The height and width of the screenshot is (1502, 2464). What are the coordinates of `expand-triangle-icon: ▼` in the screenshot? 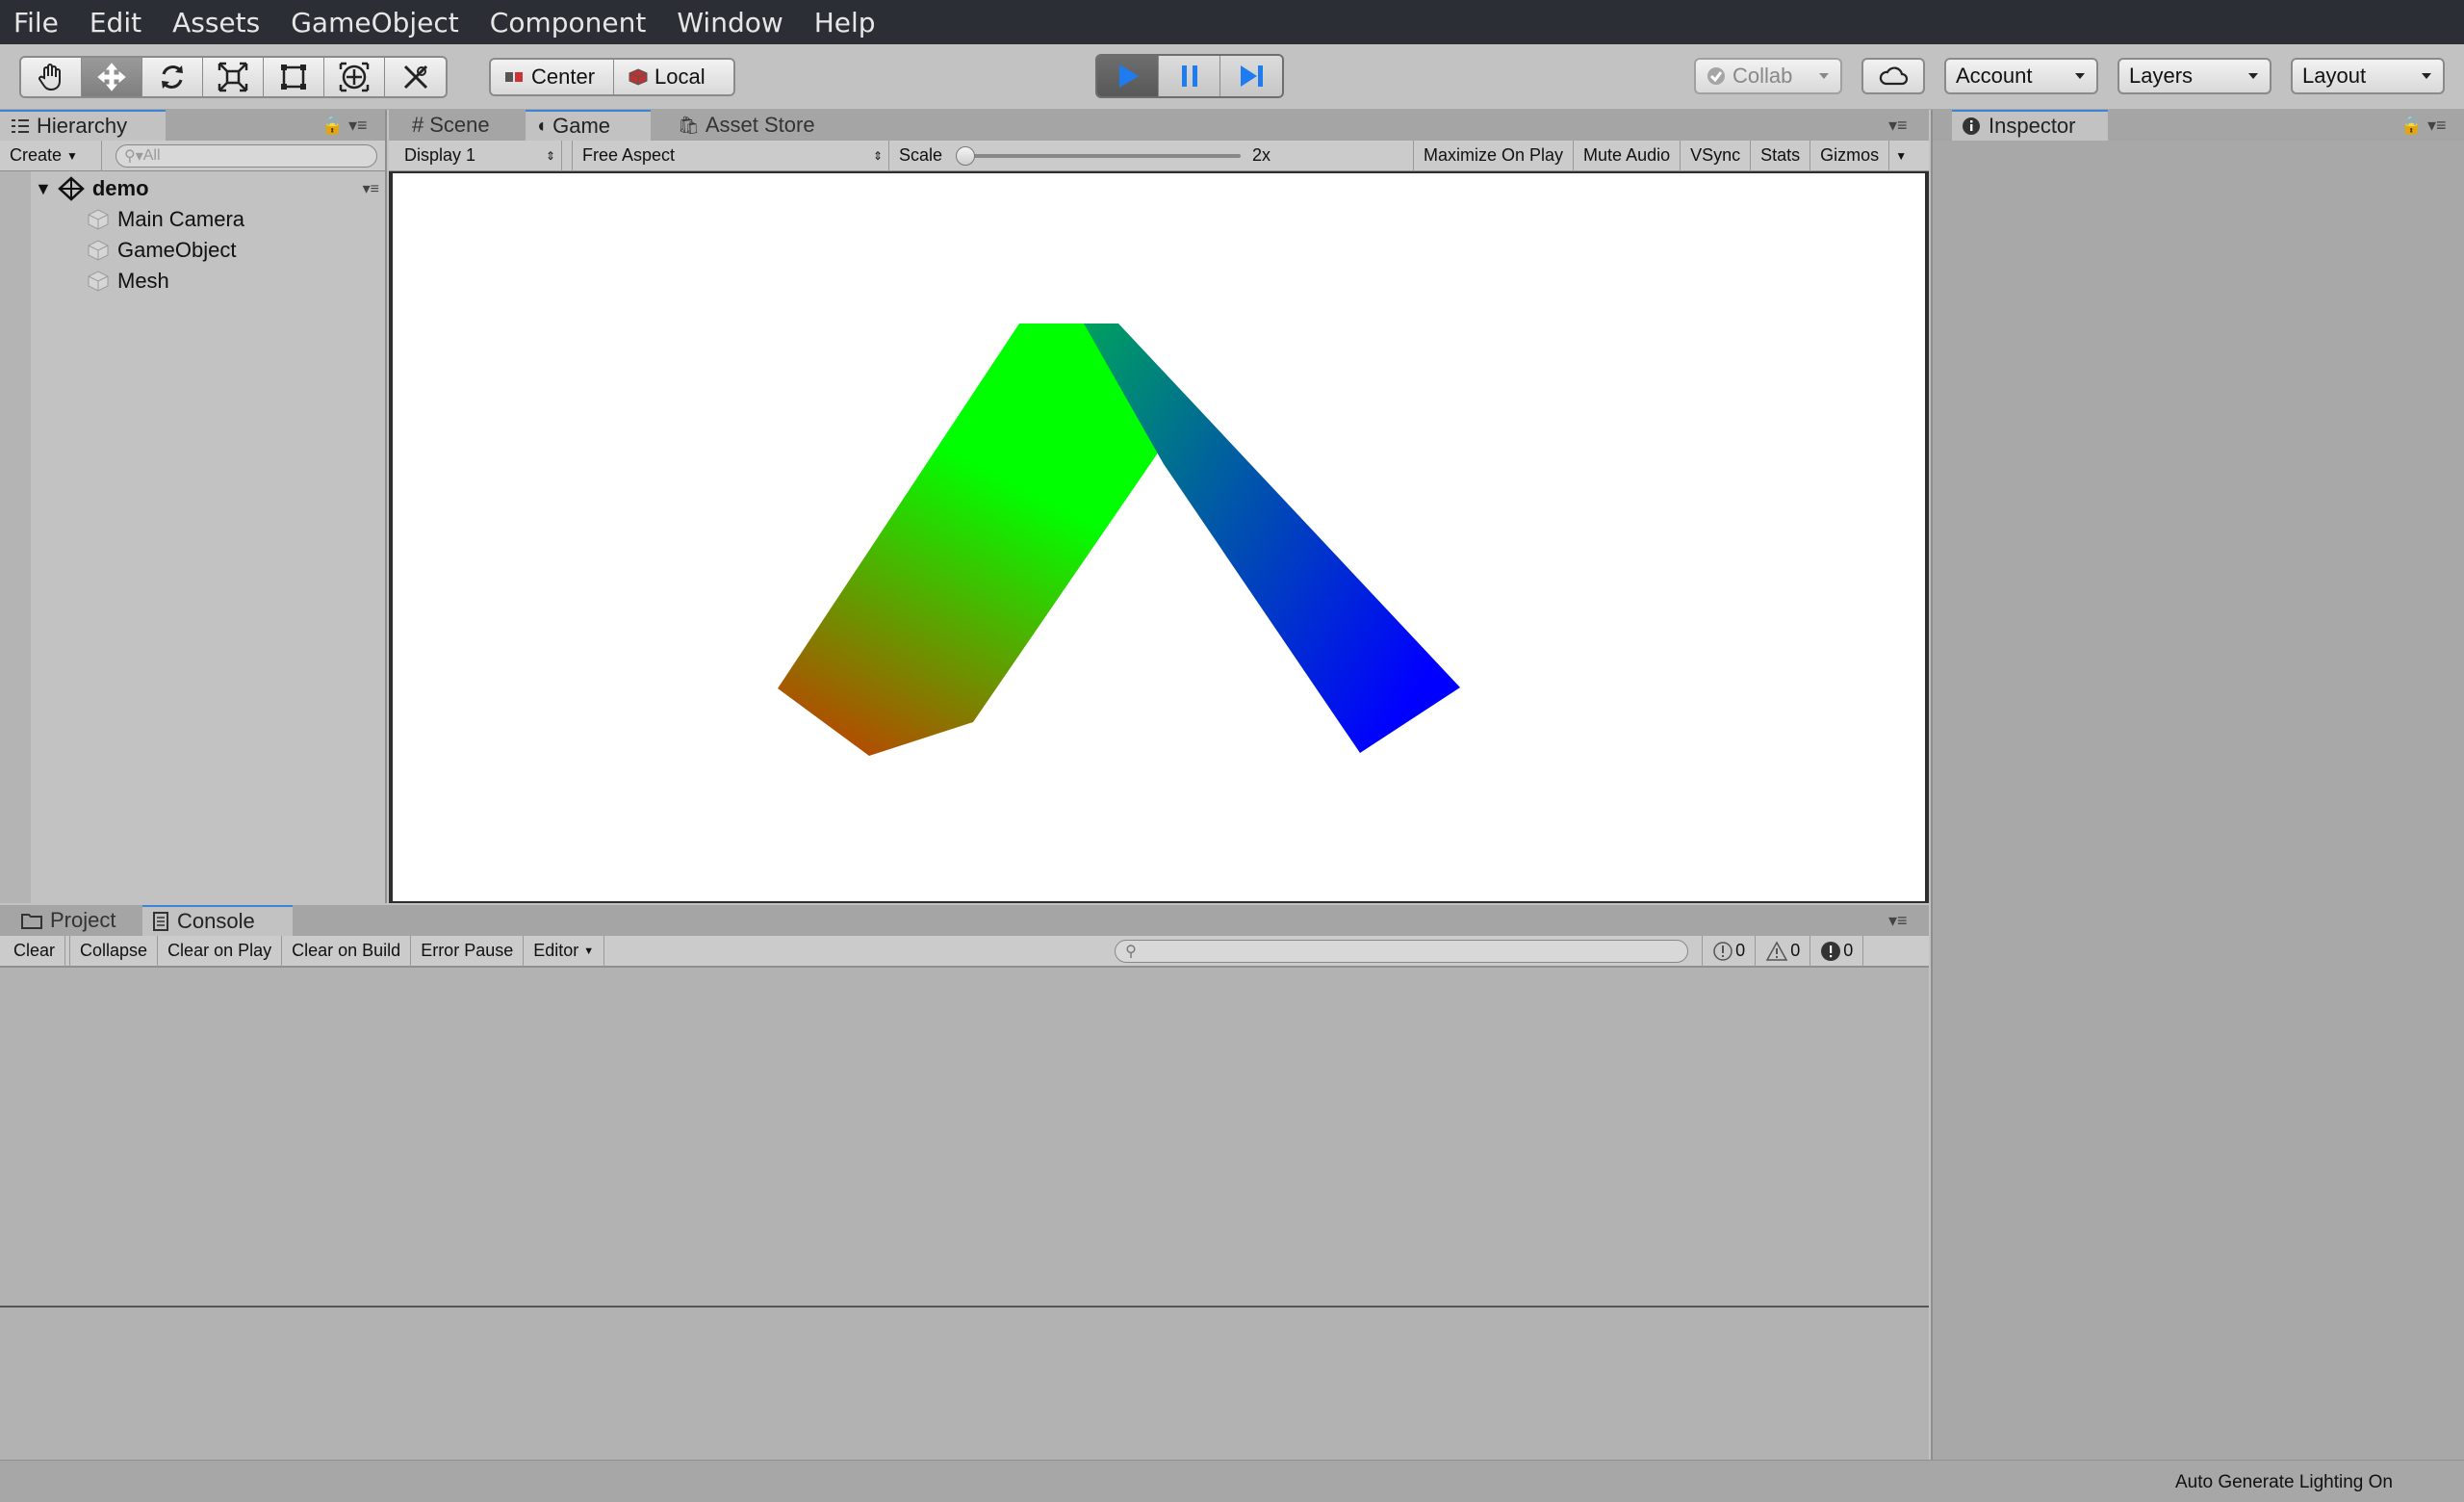 It's located at (43, 189).